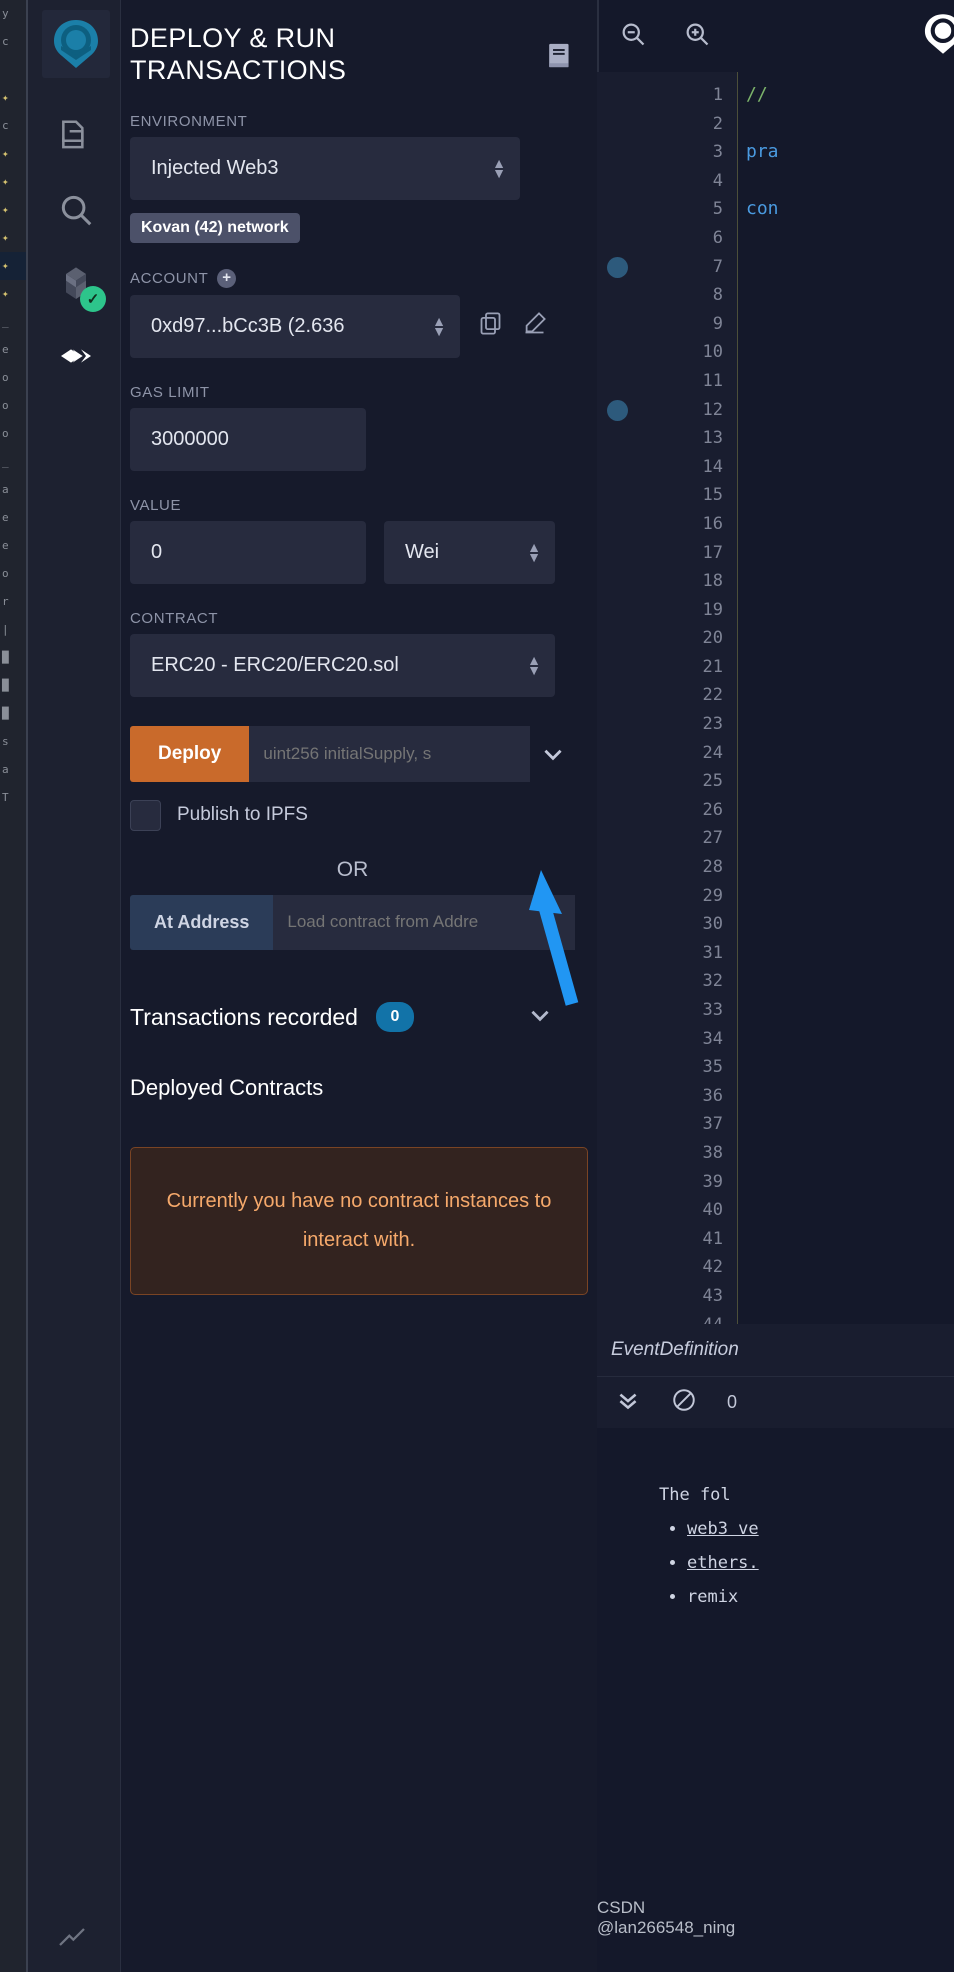 Image resolution: width=954 pixels, height=1972 pixels. What do you see at coordinates (469, 552) in the screenshot?
I see `value-unit-select: Wei ▲ ▼` at bounding box center [469, 552].